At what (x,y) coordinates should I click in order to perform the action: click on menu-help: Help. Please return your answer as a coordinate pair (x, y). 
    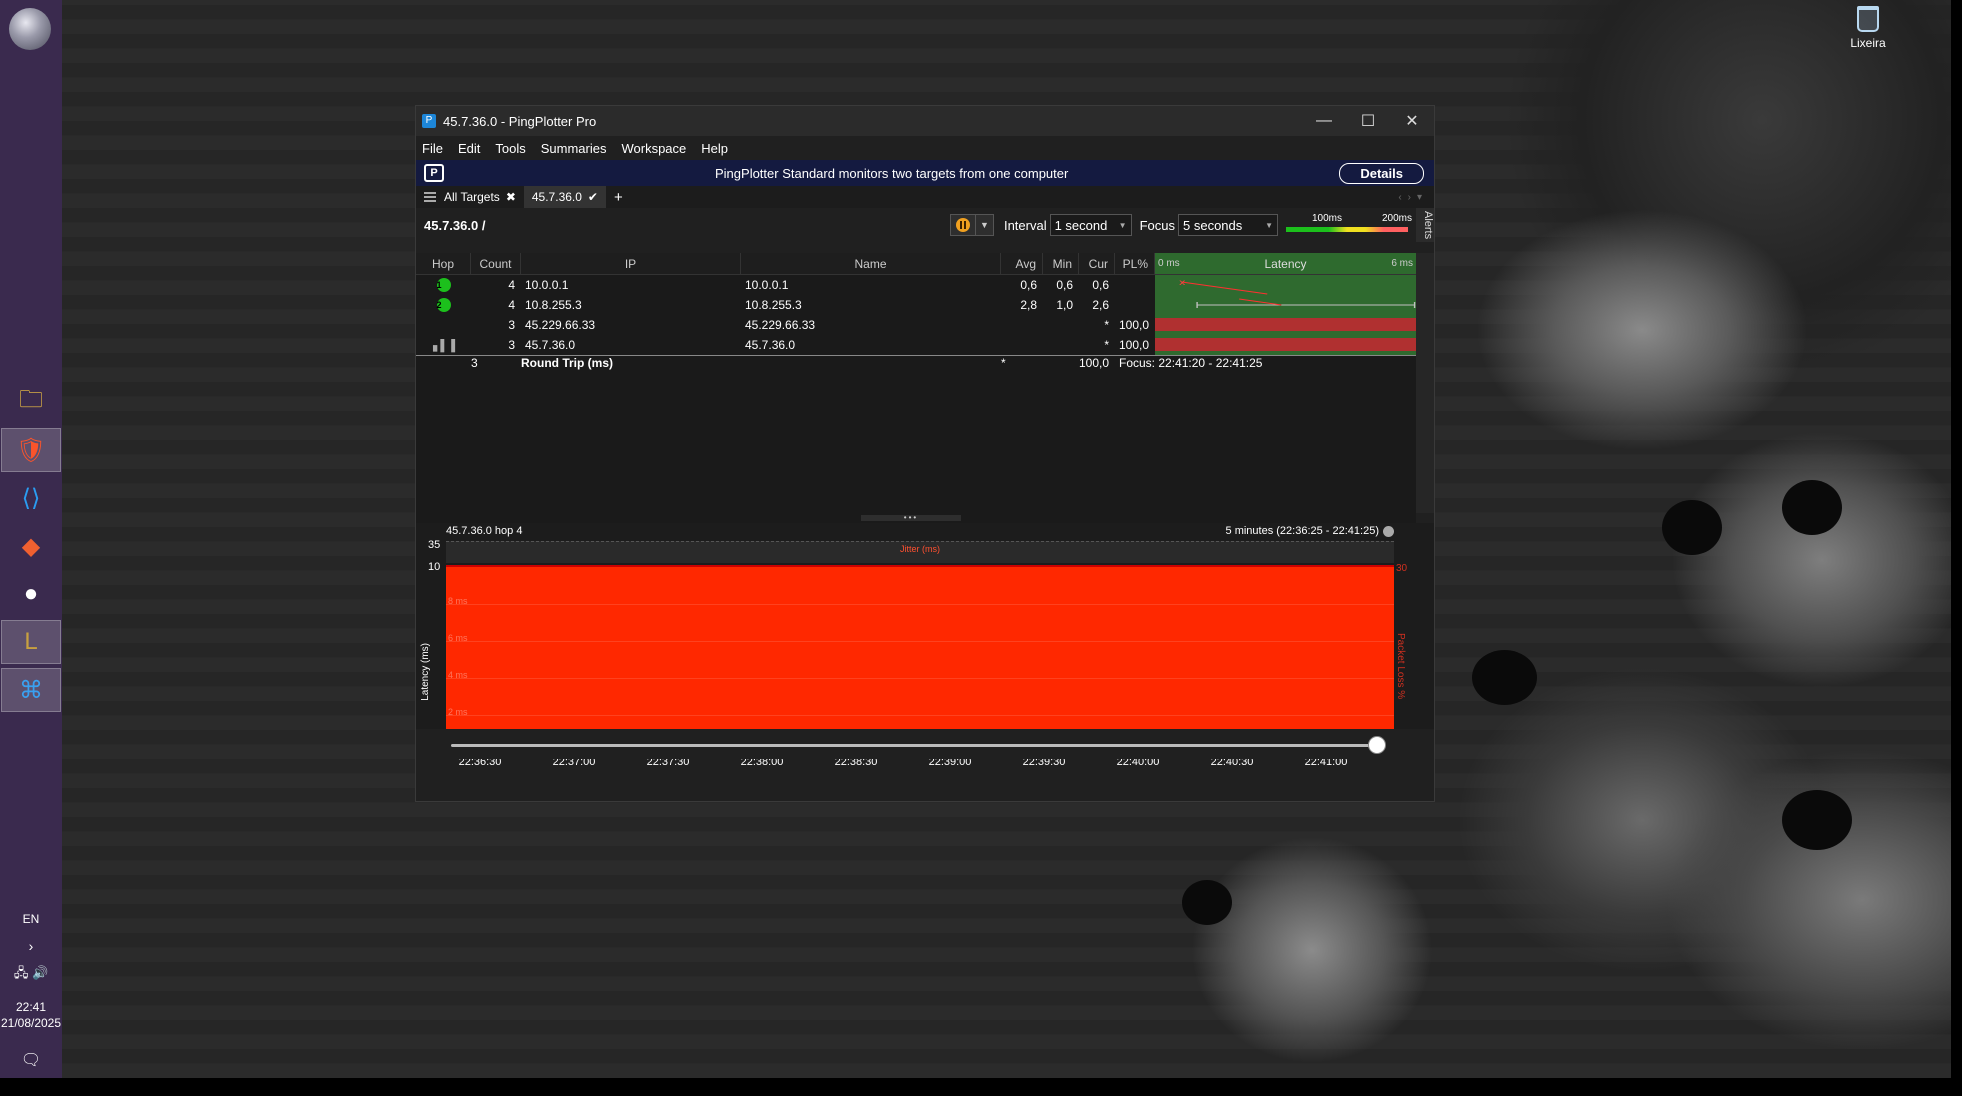
    Looking at the image, I should click on (714, 148).